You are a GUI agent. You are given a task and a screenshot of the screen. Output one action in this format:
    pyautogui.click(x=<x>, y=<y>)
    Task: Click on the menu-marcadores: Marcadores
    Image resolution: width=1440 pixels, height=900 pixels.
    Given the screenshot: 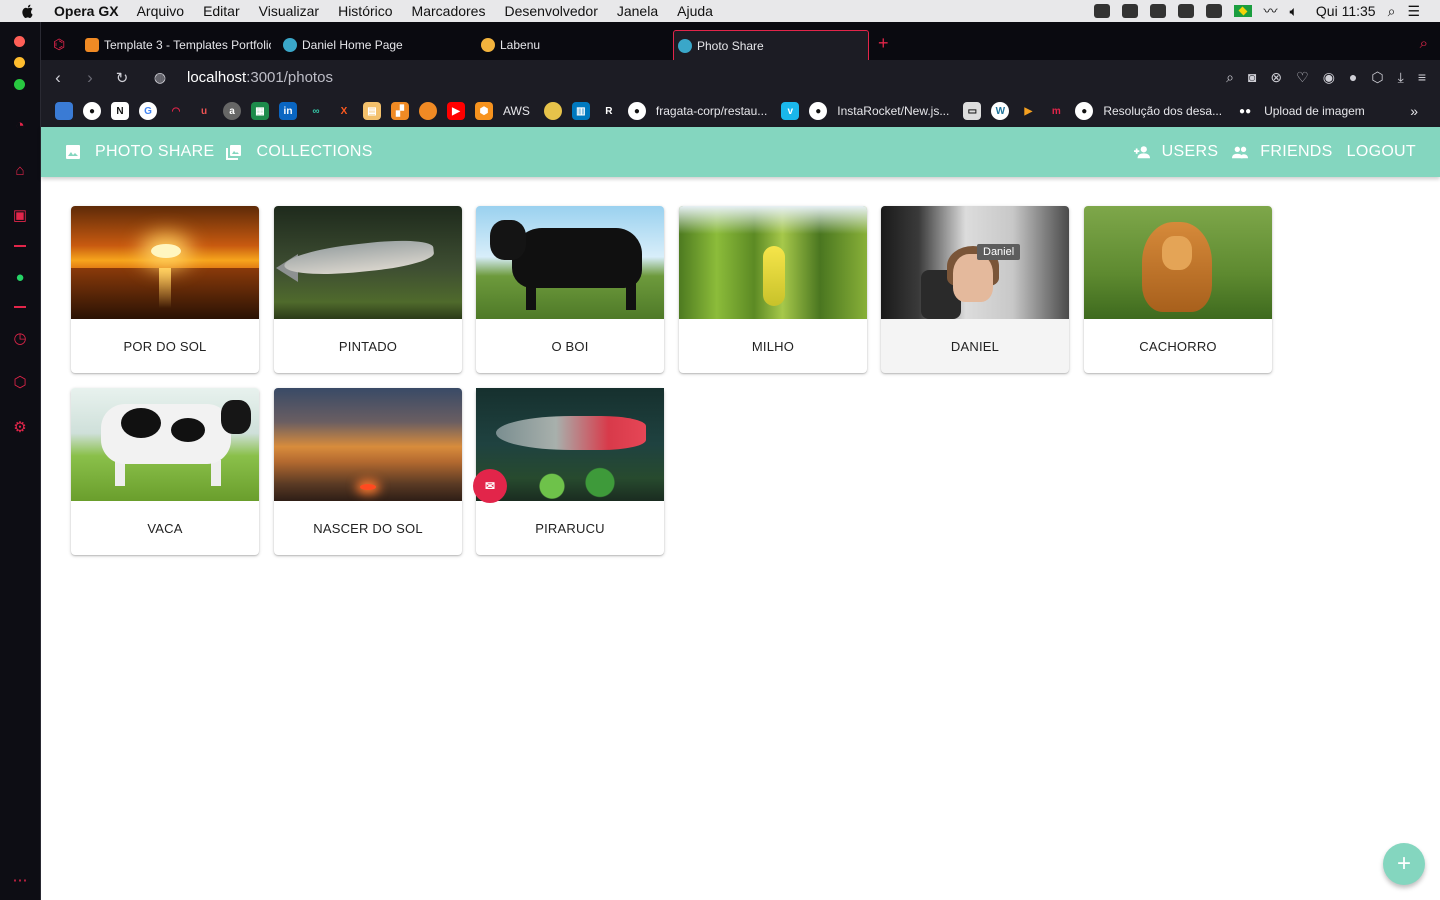 What is the action you would take?
    pyautogui.click(x=449, y=11)
    